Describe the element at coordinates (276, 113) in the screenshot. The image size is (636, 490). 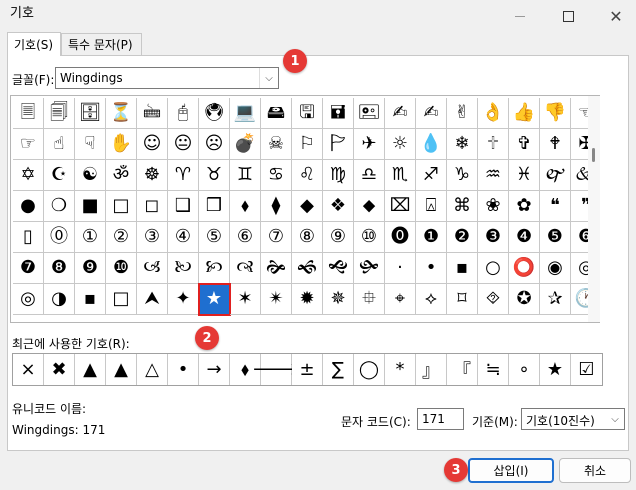
I see `symbol-cell: 🖴` at that location.